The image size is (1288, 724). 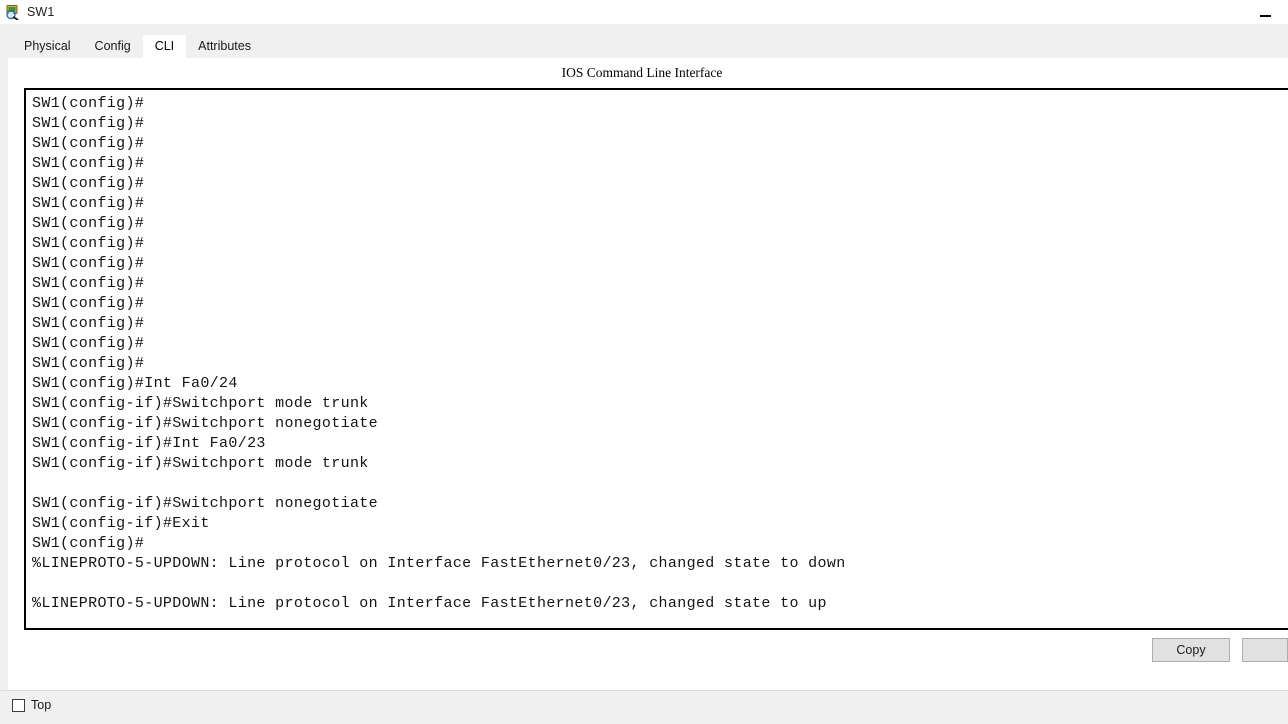 I want to click on top-checkbox, so click(x=18, y=705).